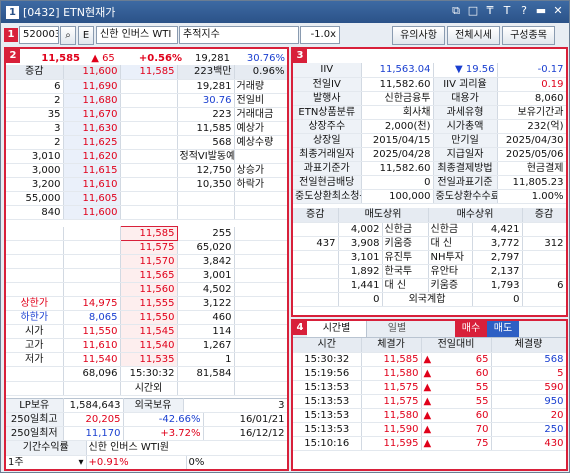 Image resolution: width=570 pixels, height=473 pixels. Describe the element at coordinates (46, 462) in the screenshot. I see `period-select: 1주 ▾` at that location.